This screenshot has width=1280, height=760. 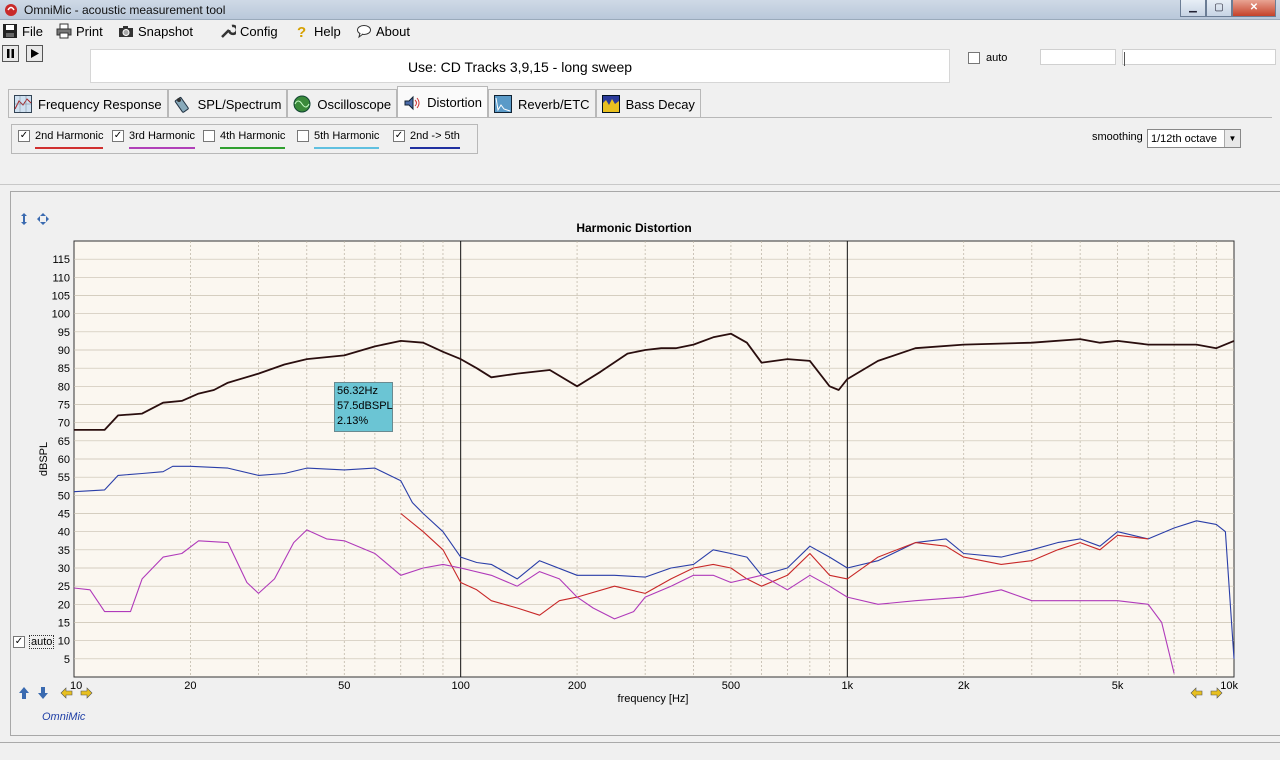 I want to click on x-tick-label: 5k, so click(x=1118, y=686).